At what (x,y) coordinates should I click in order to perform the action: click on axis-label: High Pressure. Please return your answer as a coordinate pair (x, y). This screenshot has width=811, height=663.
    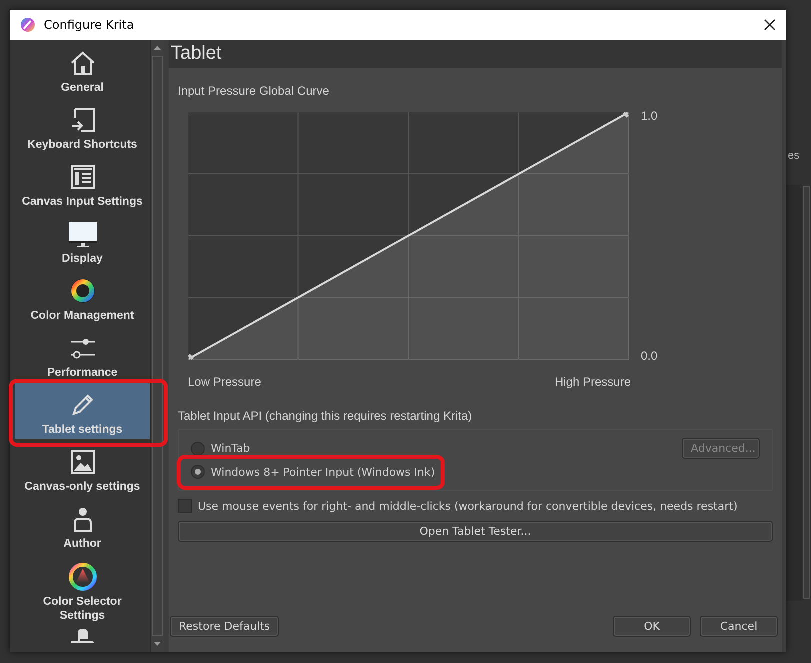
    Looking at the image, I should click on (592, 382).